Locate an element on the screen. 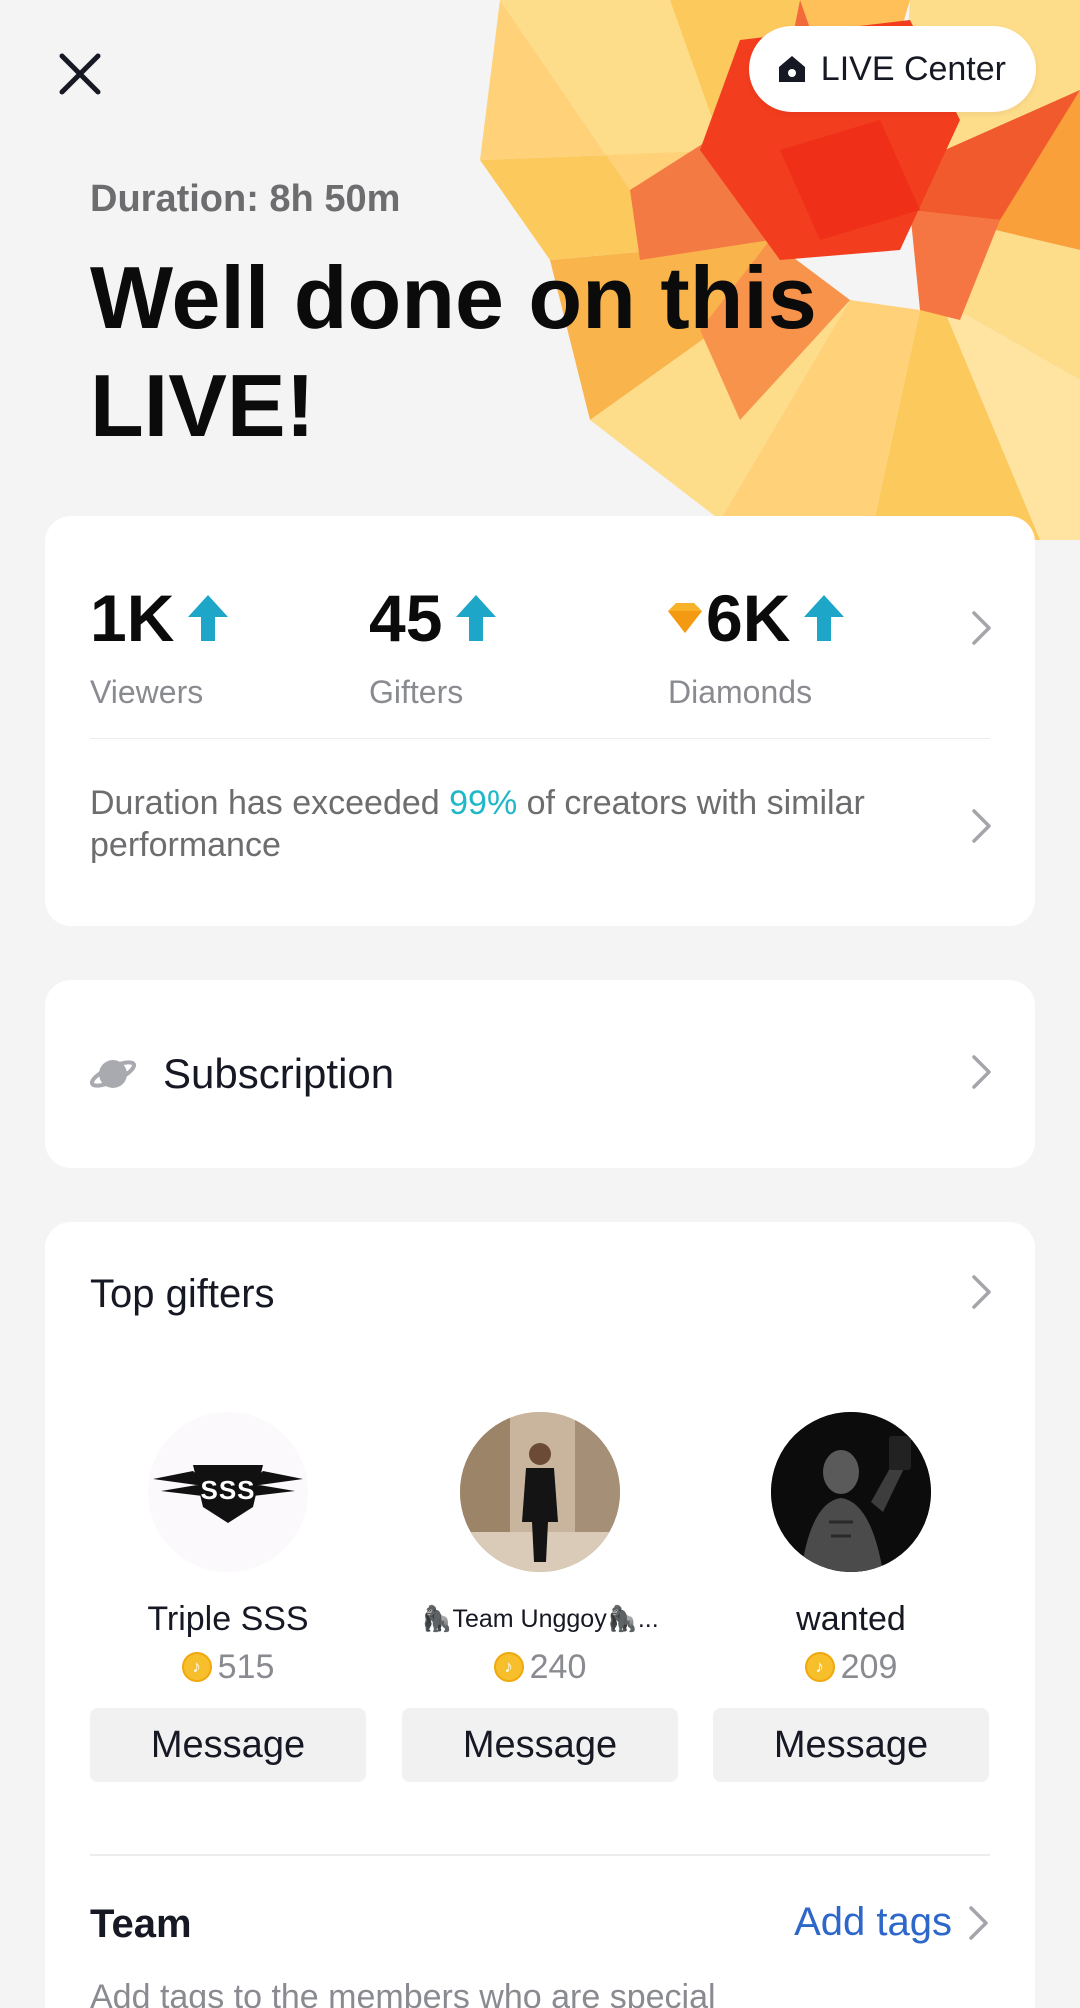 This screenshot has height=2008, width=1080. gifter-name: Triple SSS is located at coordinates (228, 1619).